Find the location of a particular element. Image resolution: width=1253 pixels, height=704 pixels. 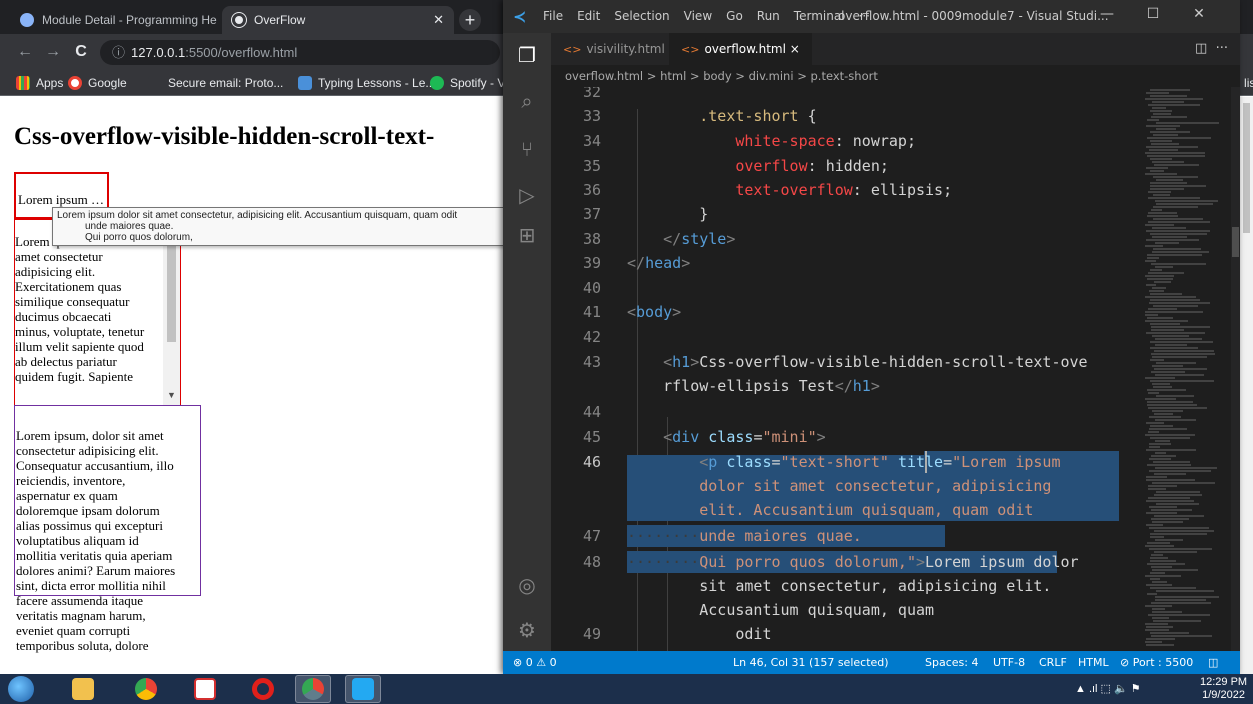

menu-terminal: Terminal is located at coordinates (819, 16).